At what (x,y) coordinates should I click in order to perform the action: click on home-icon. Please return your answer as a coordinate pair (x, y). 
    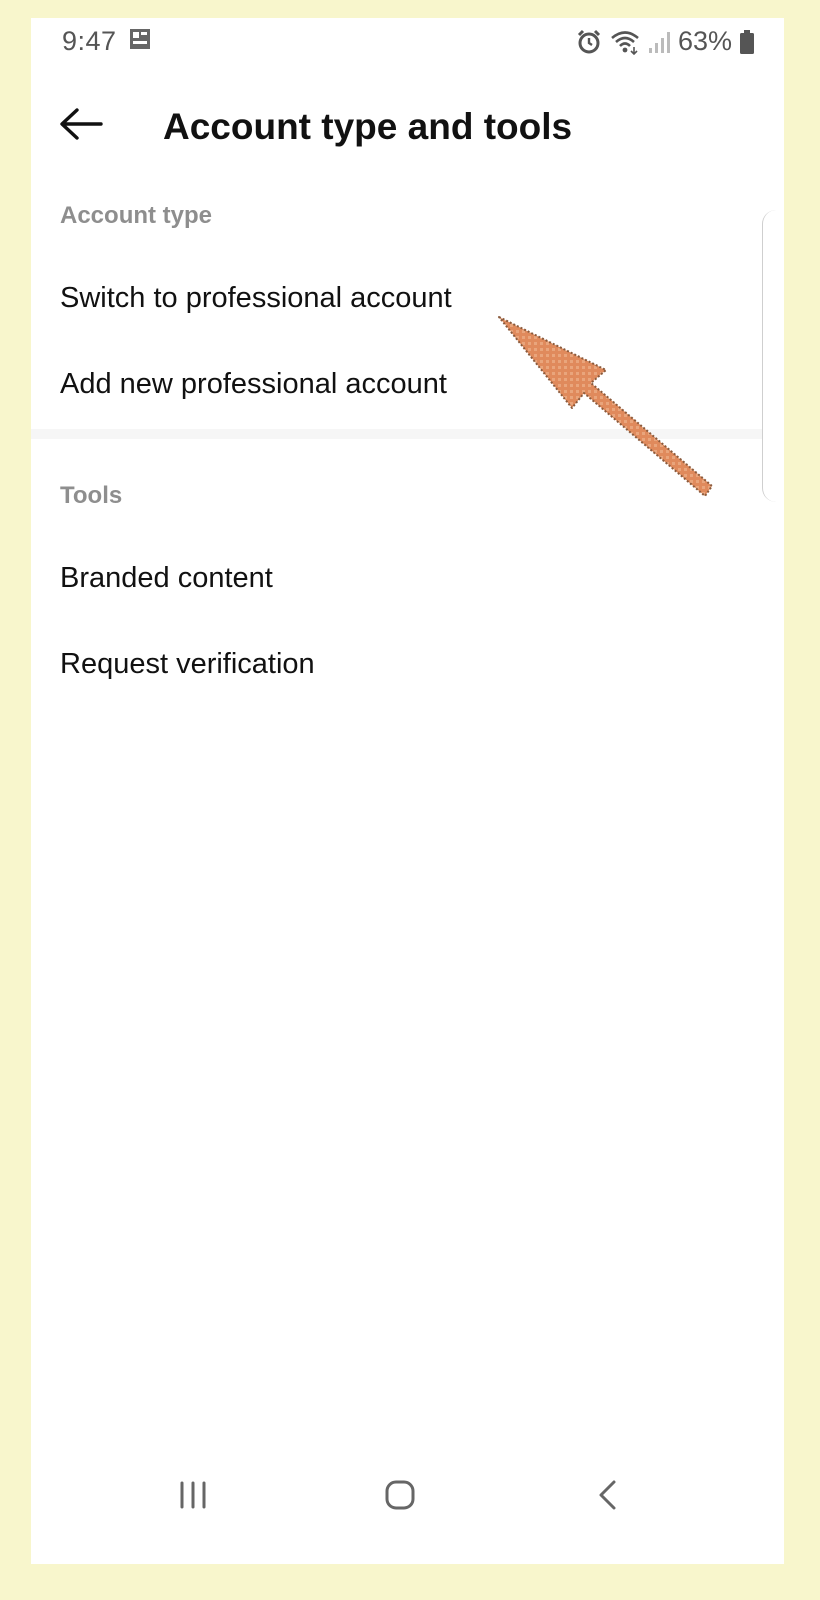
    Looking at the image, I should click on (400, 1495).